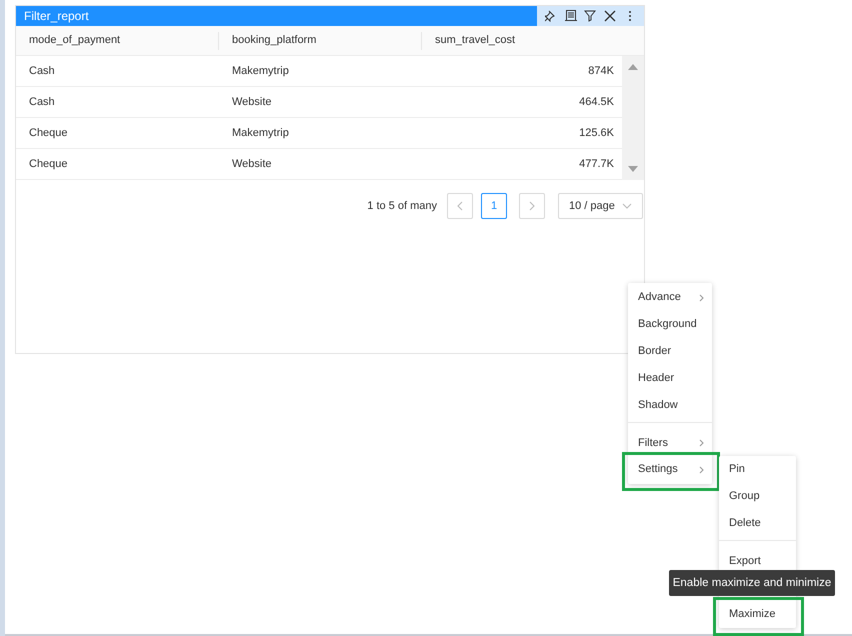 The height and width of the screenshot is (636, 852). Describe the element at coordinates (460, 206) in the screenshot. I see `chevron-left-icon` at that location.